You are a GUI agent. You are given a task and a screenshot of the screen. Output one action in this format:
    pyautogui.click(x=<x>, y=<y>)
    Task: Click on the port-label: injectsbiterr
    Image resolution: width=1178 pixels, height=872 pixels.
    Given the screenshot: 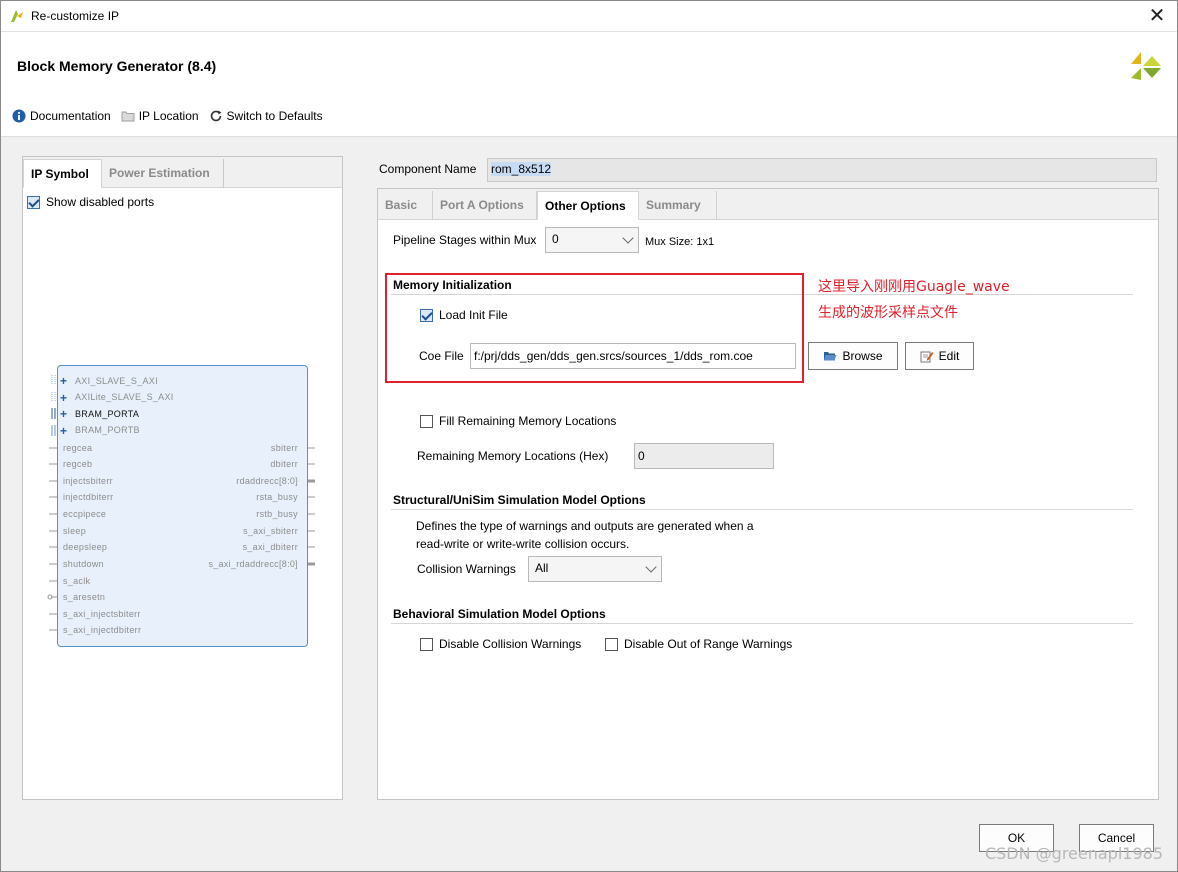 What is the action you would take?
    pyautogui.click(x=88, y=481)
    